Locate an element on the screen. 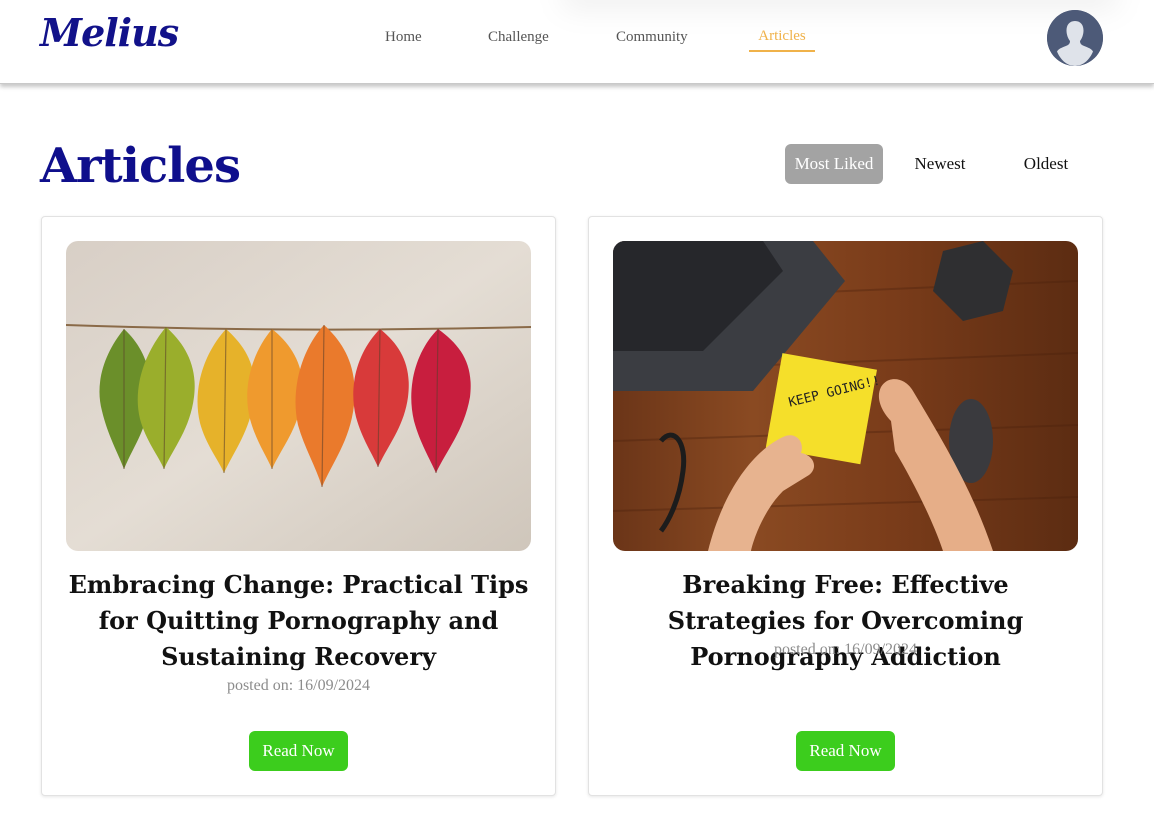 The image size is (1154, 819). nav-home: Home is located at coordinates (403, 37).